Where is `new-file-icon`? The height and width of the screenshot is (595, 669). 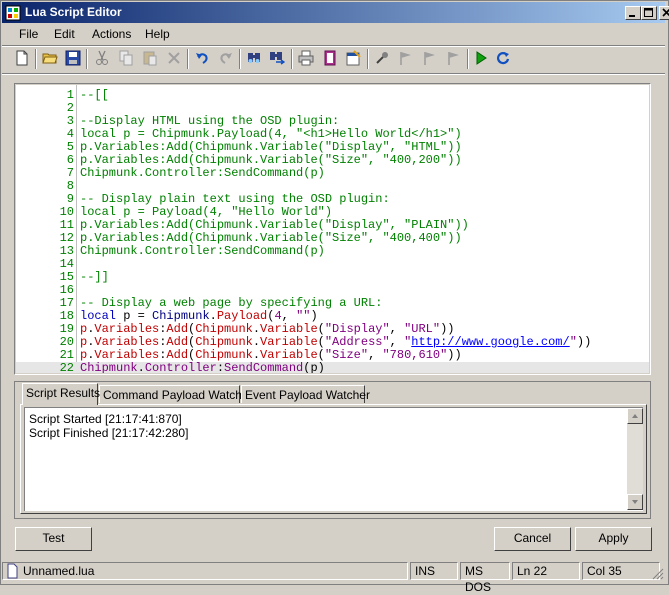
new-file-icon is located at coordinates (22, 58).